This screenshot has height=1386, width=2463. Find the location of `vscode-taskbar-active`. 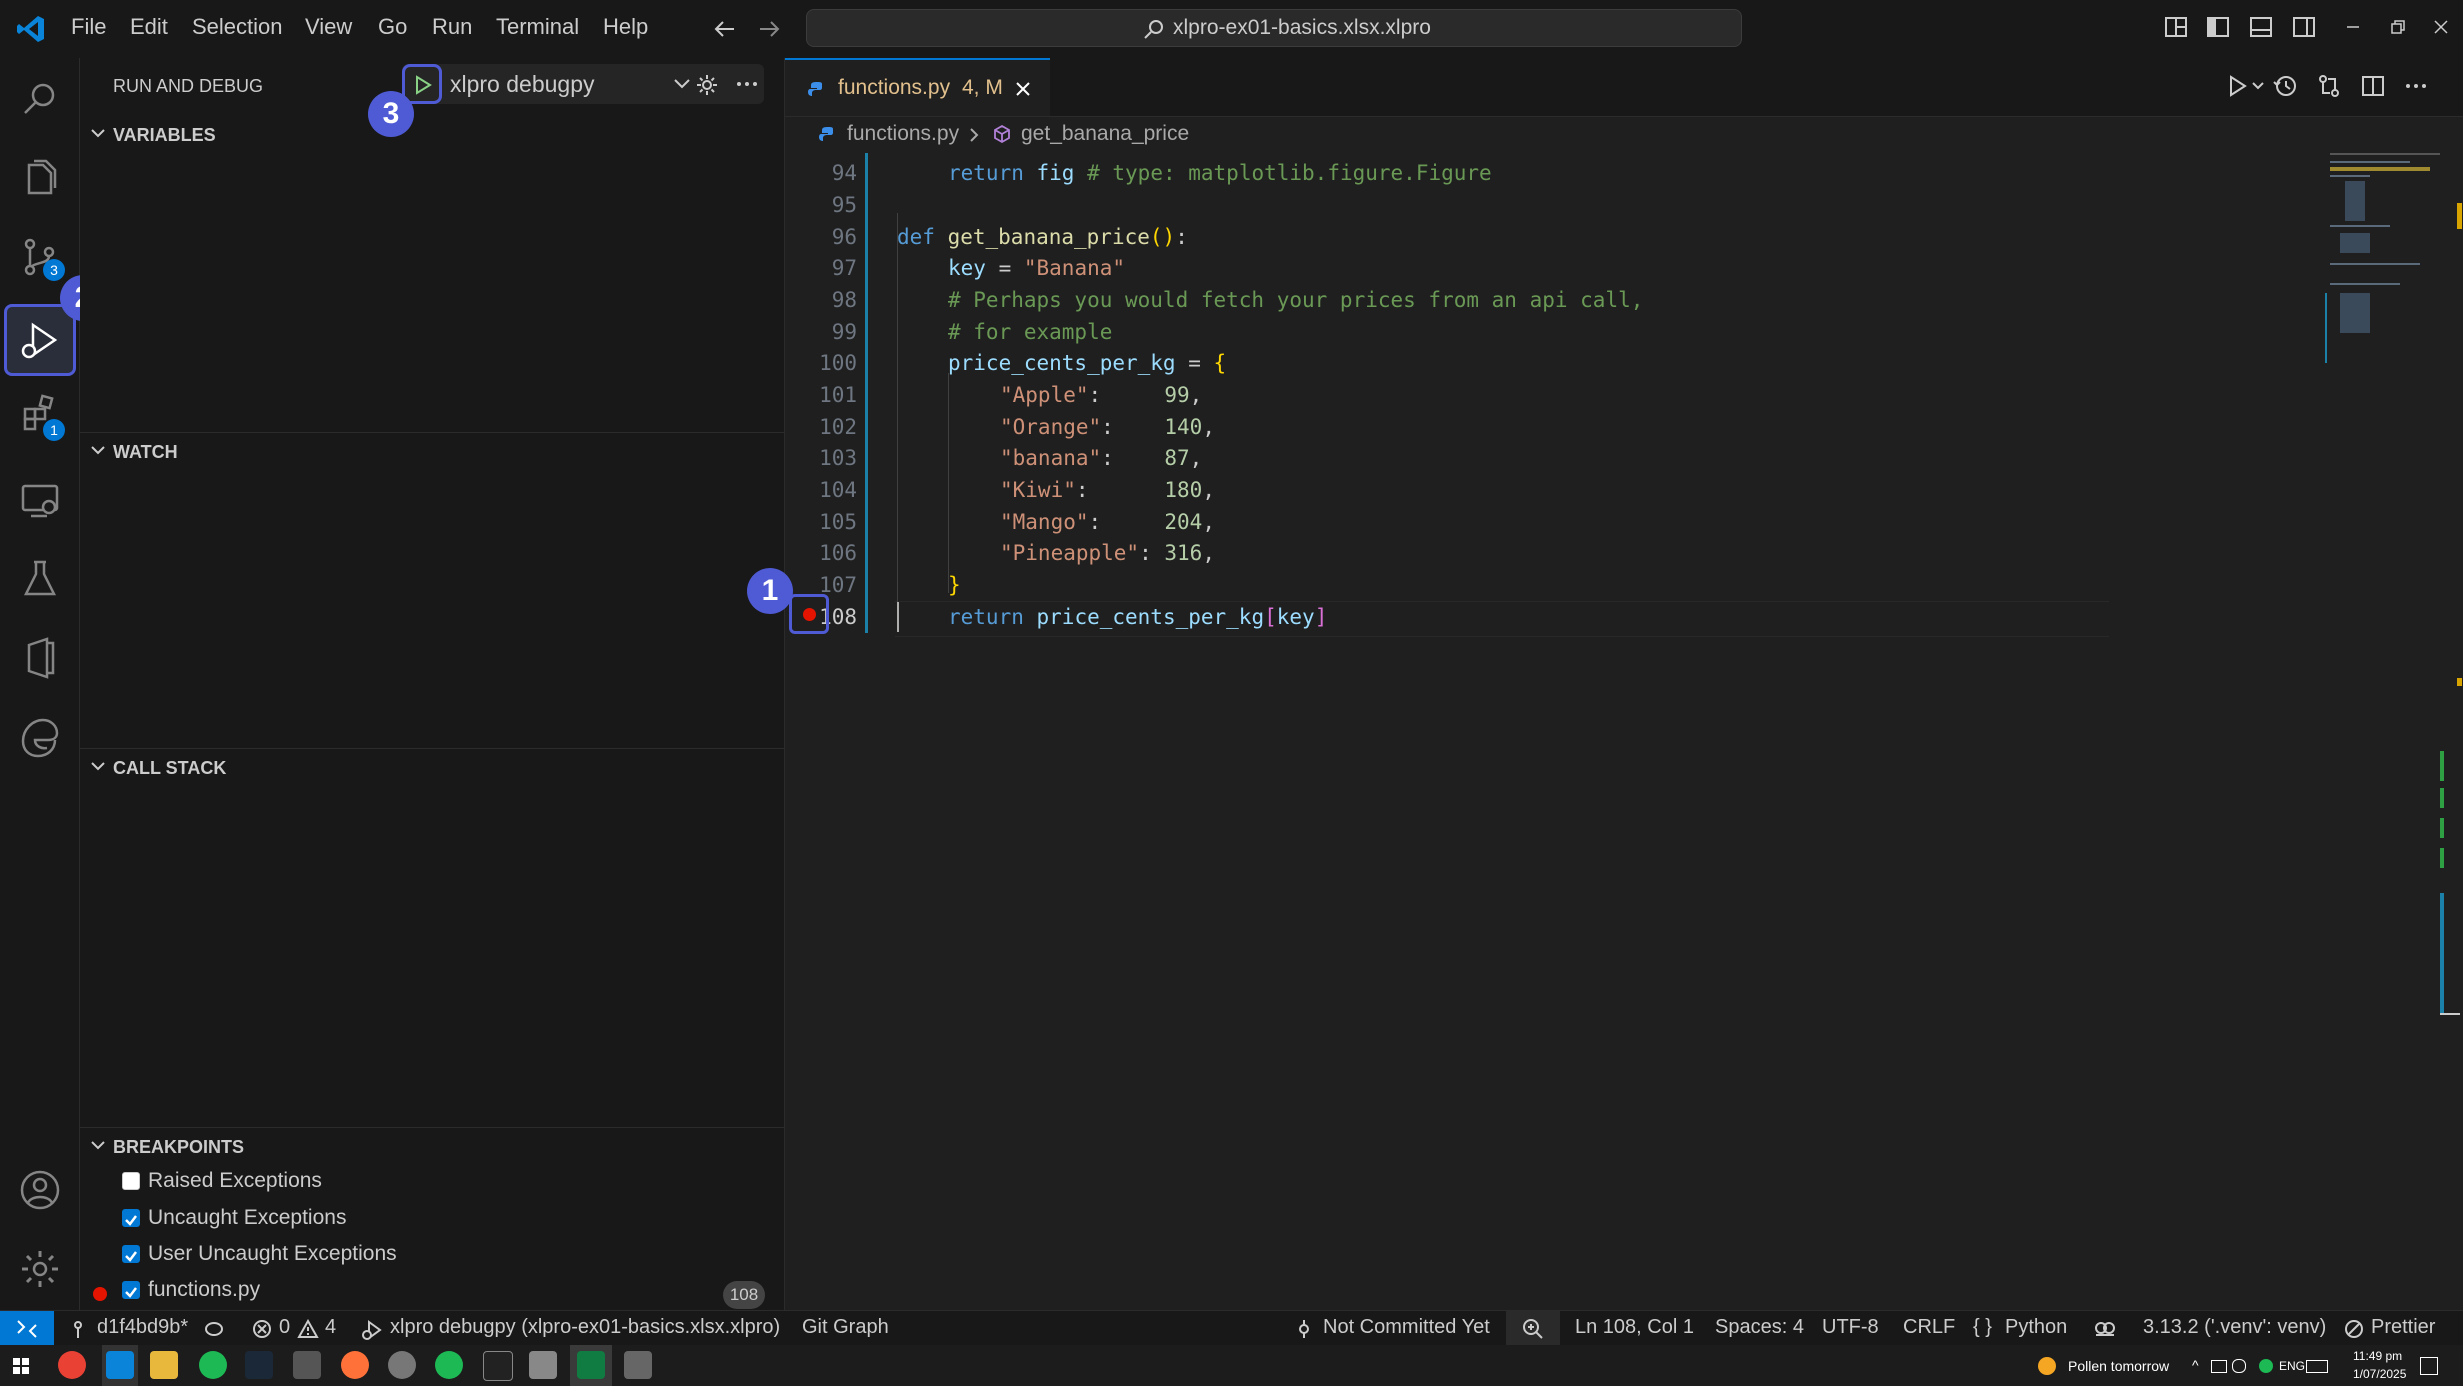

vscode-taskbar-active is located at coordinates (120, 1365).